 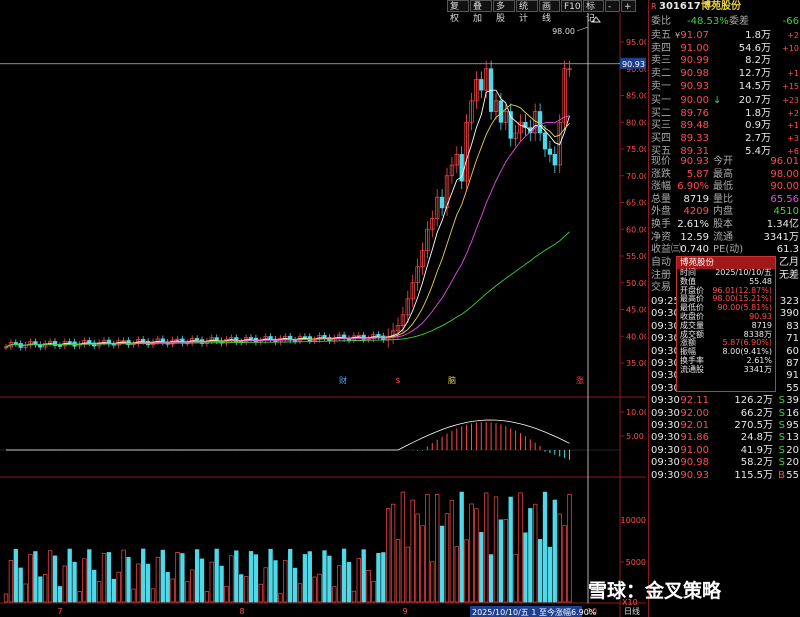 What do you see at coordinates (792, 413) in the screenshot?
I see `tick-count: 16` at bounding box center [792, 413].